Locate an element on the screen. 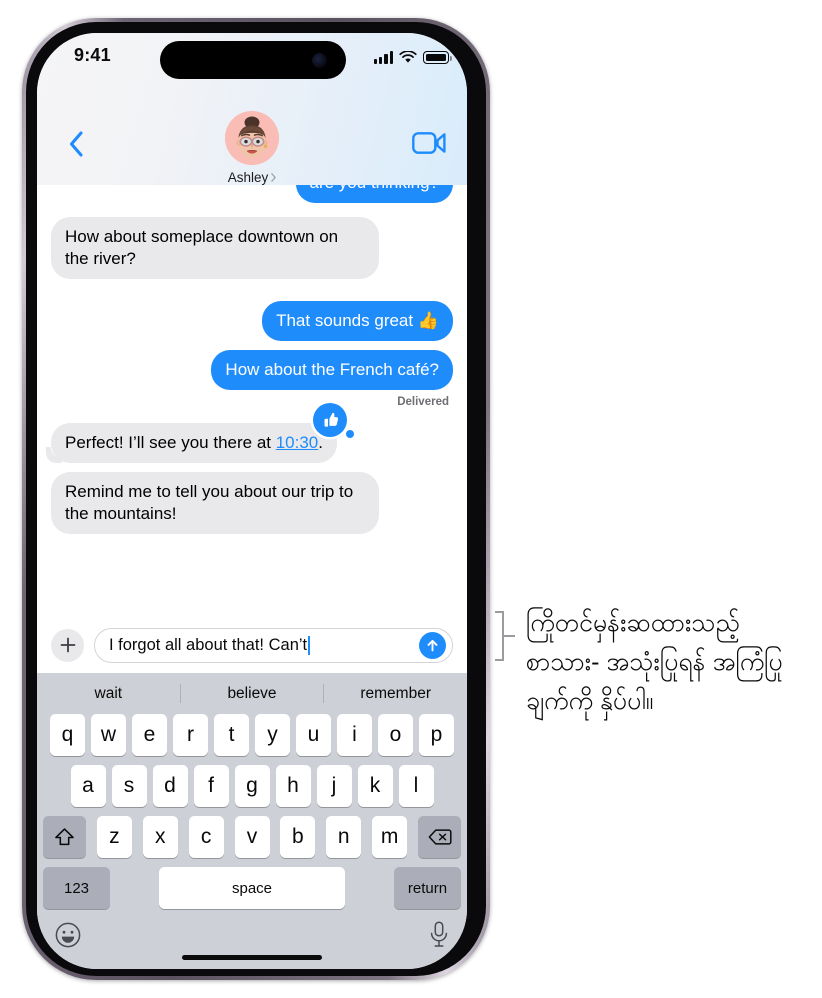 The width and height of the screenshot is (822, 998). message-input-value: I forgot all about that! Can’t is located at coordinates (208, 644).